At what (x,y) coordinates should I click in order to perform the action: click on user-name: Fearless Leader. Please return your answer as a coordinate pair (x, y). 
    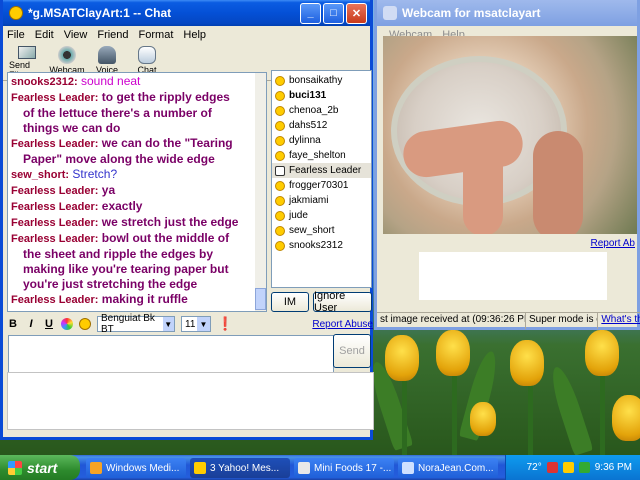
    Looking at the image, I should click on (325, 170).